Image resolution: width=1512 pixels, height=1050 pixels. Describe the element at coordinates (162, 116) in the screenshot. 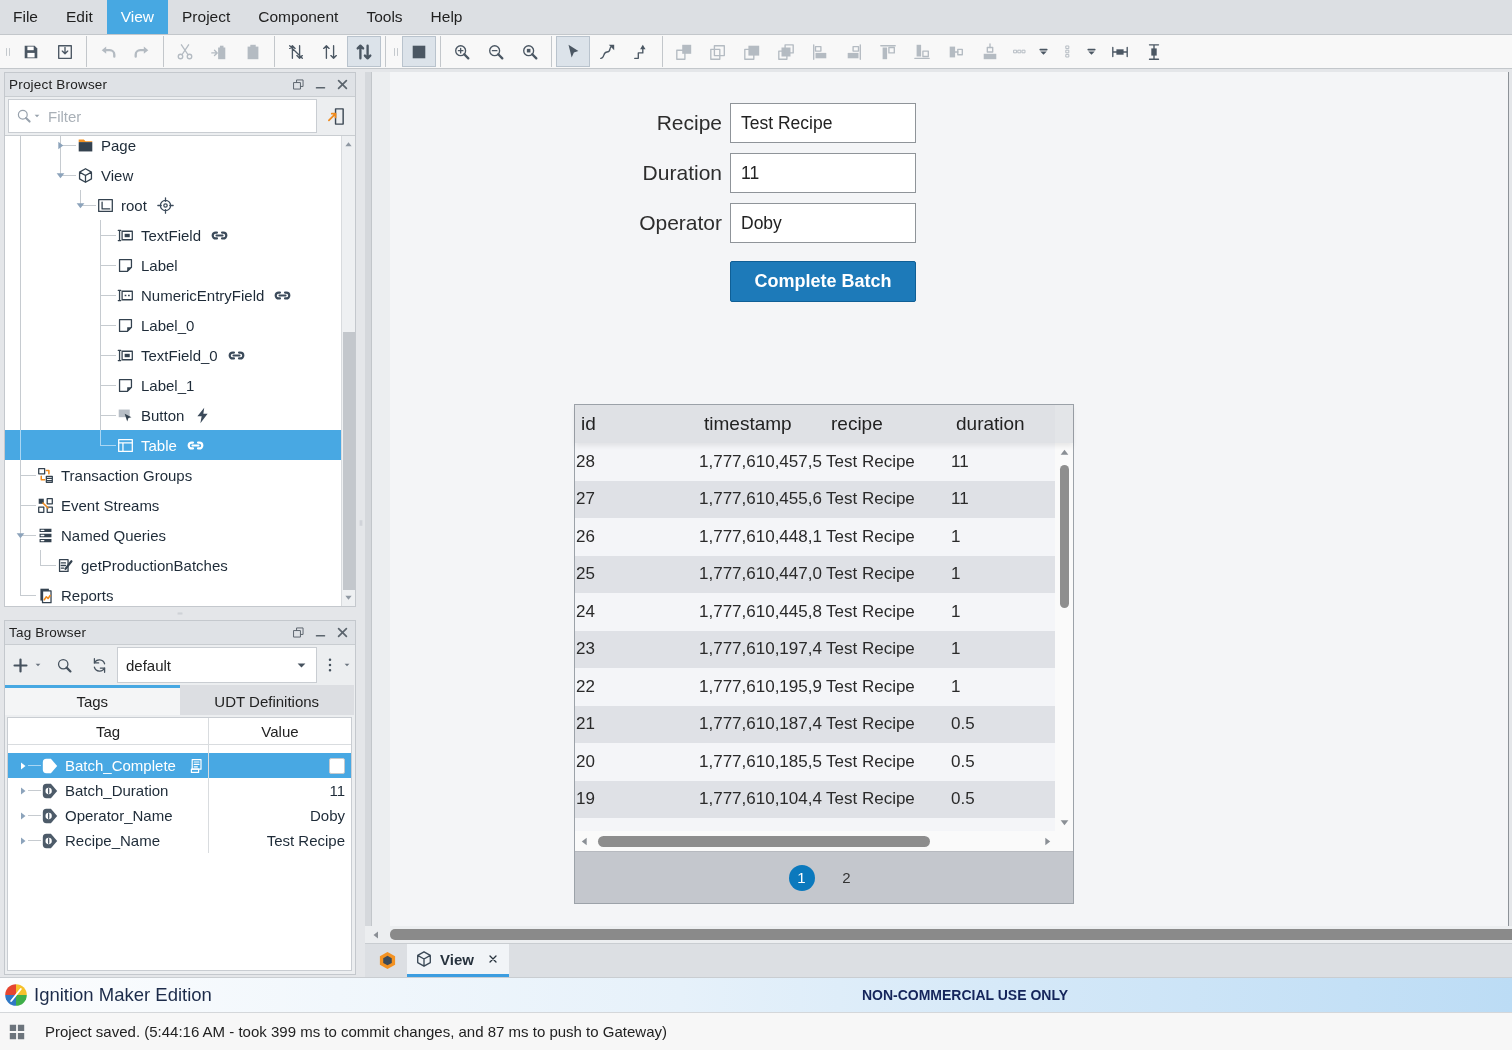

I see `filter-field: Filter` at that location.